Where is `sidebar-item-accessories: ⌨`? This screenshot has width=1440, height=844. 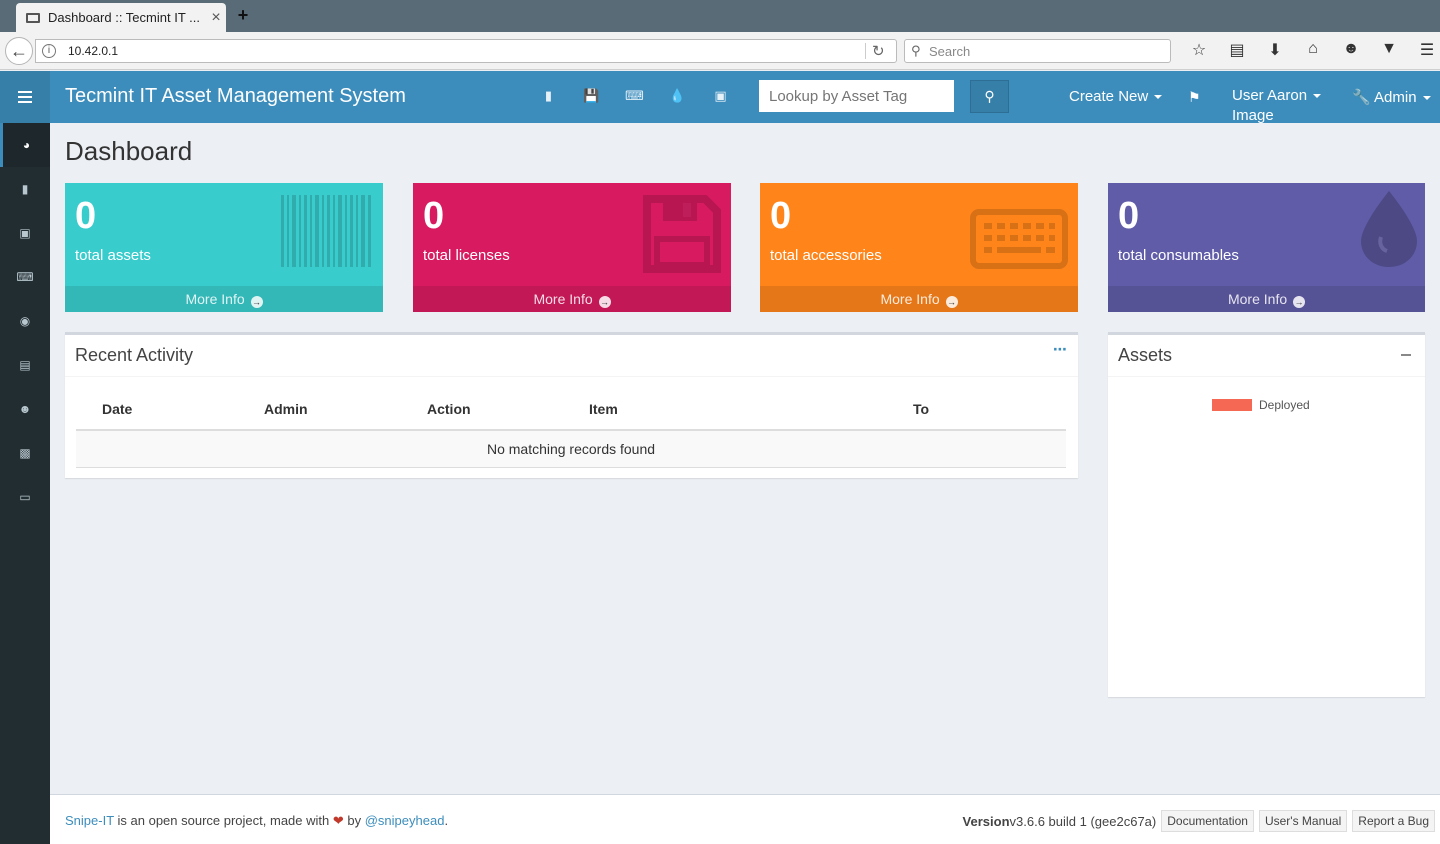
sidebar-item-accessories: ⌨ is located at coordinates (25, 277).